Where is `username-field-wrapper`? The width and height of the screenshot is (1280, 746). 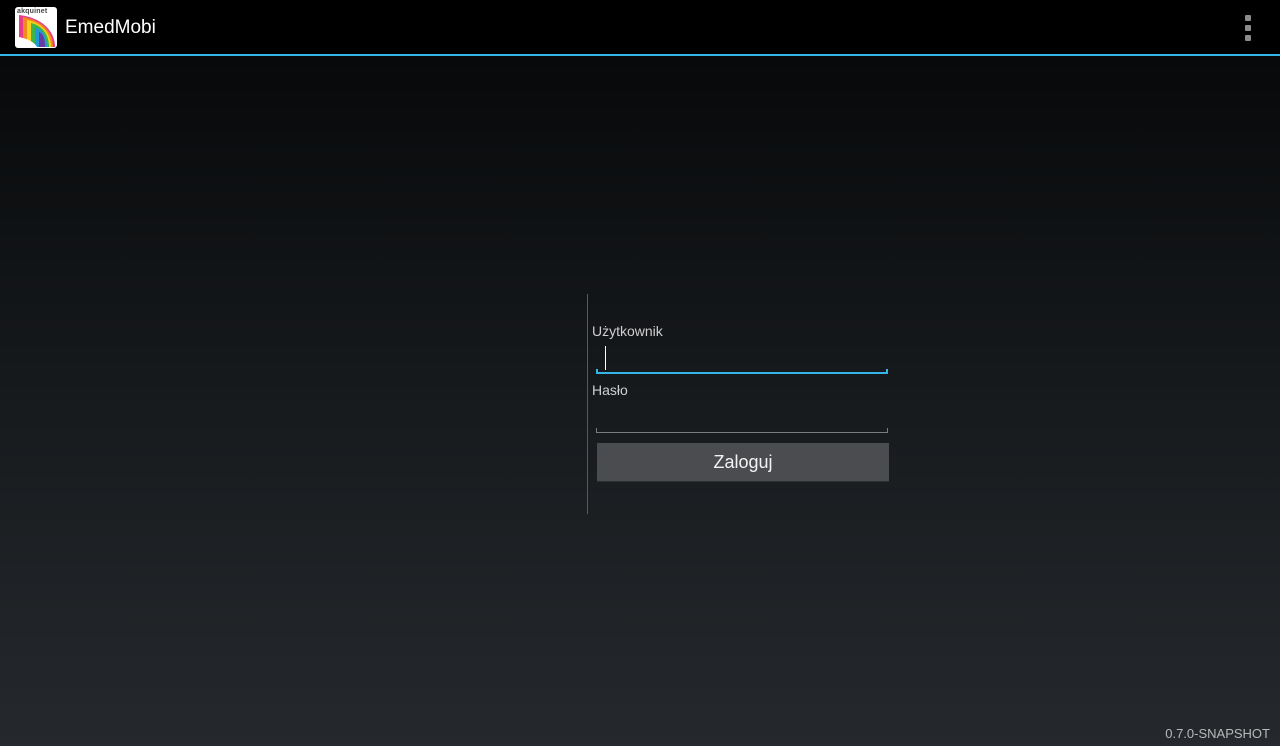
username-field-wrapper is located at coordinates (742, 359).